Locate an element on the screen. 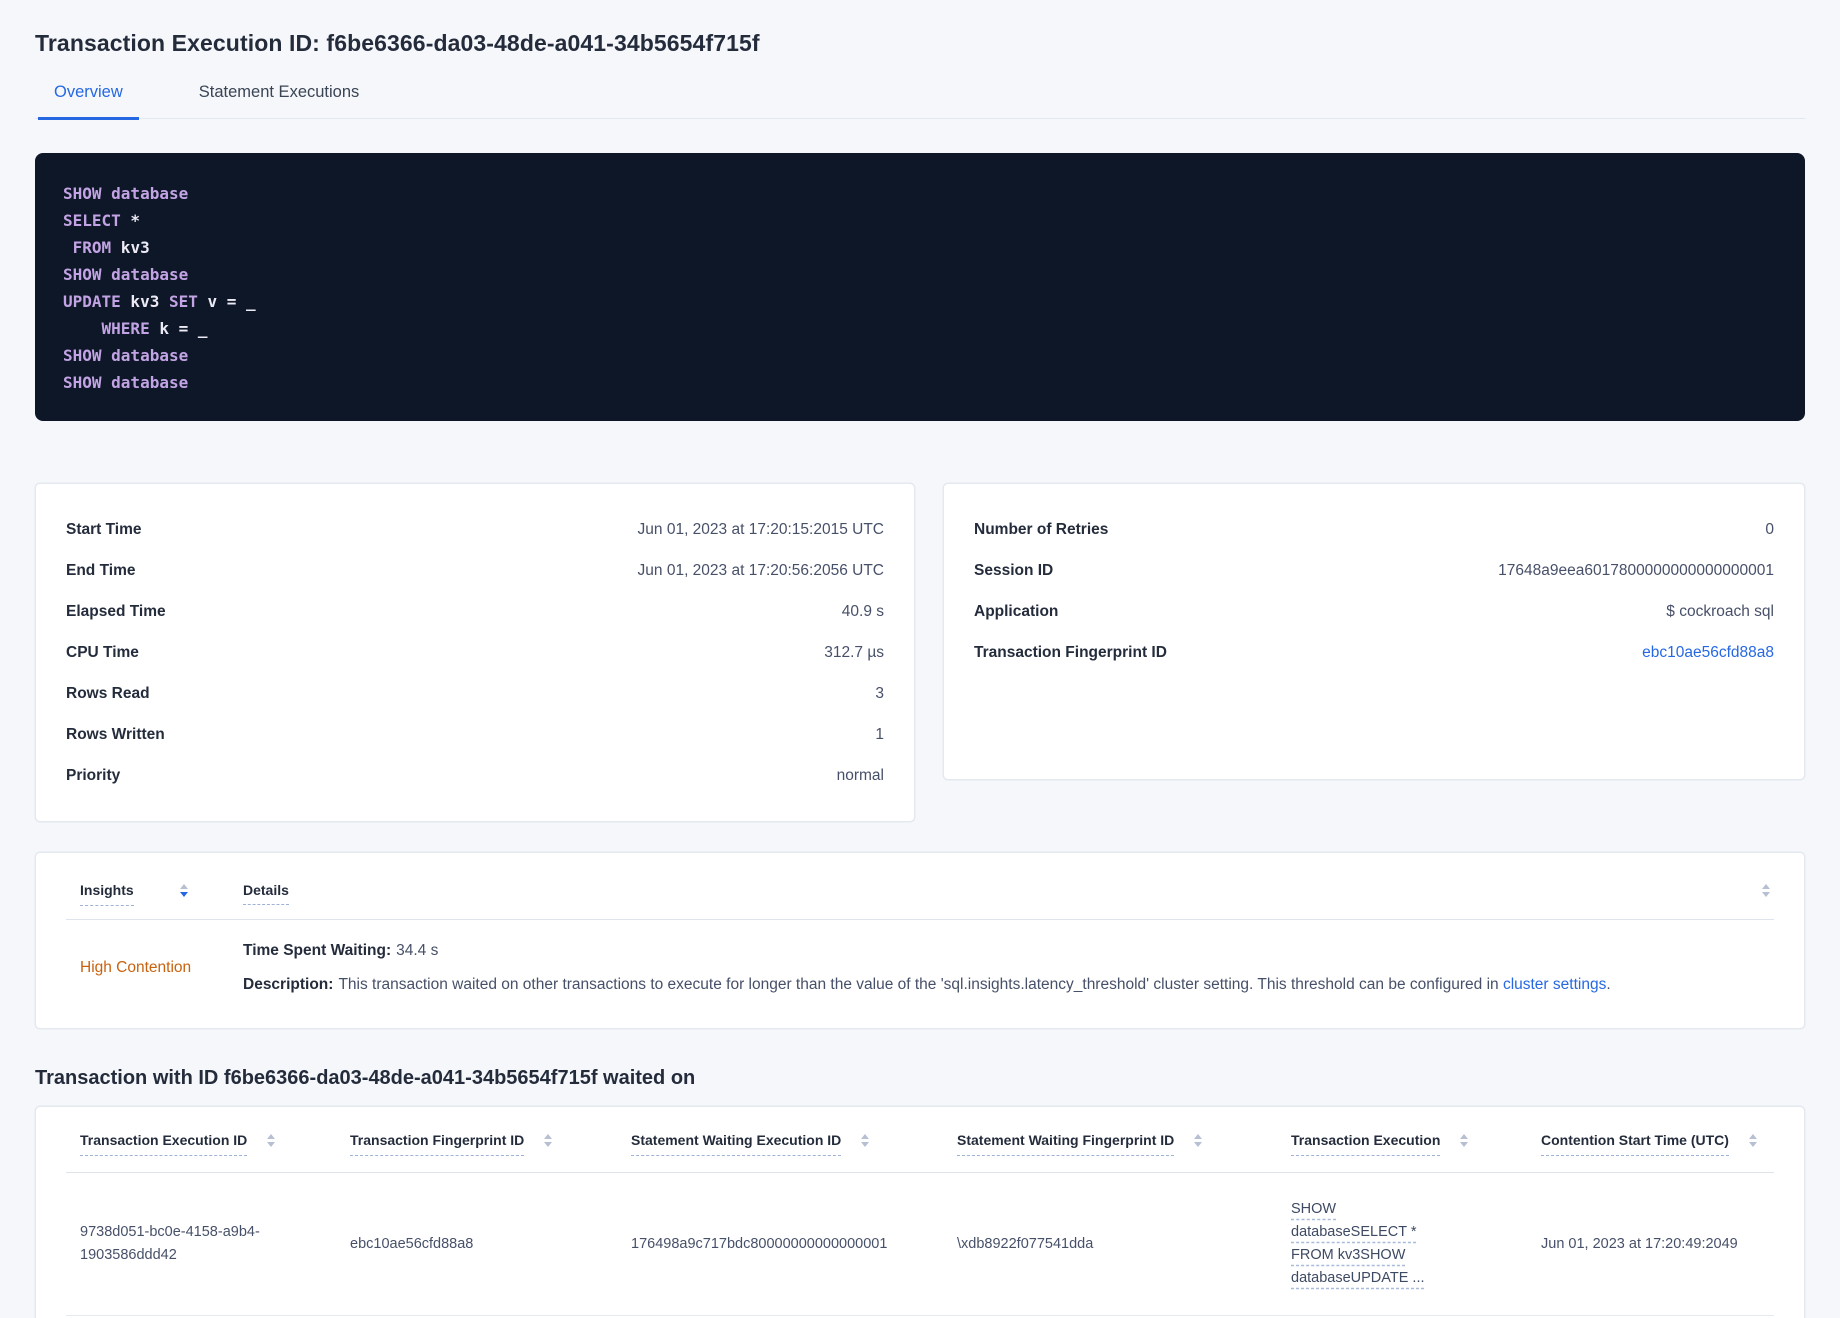 The width and height of the screenshot is (1840, 1318). sql-line: SELECT * is located at coordinates (102, 220).